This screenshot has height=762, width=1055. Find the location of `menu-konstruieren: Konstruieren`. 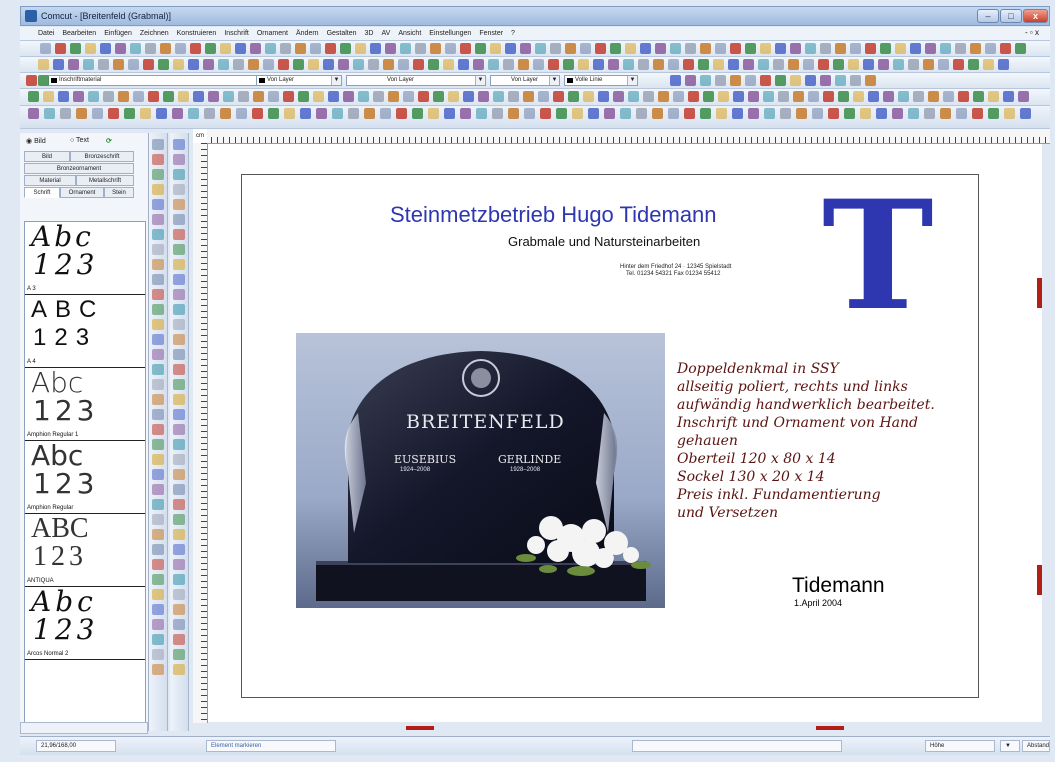

menu-konstruieren: Konstruieren is located at coordinates (197, 33).